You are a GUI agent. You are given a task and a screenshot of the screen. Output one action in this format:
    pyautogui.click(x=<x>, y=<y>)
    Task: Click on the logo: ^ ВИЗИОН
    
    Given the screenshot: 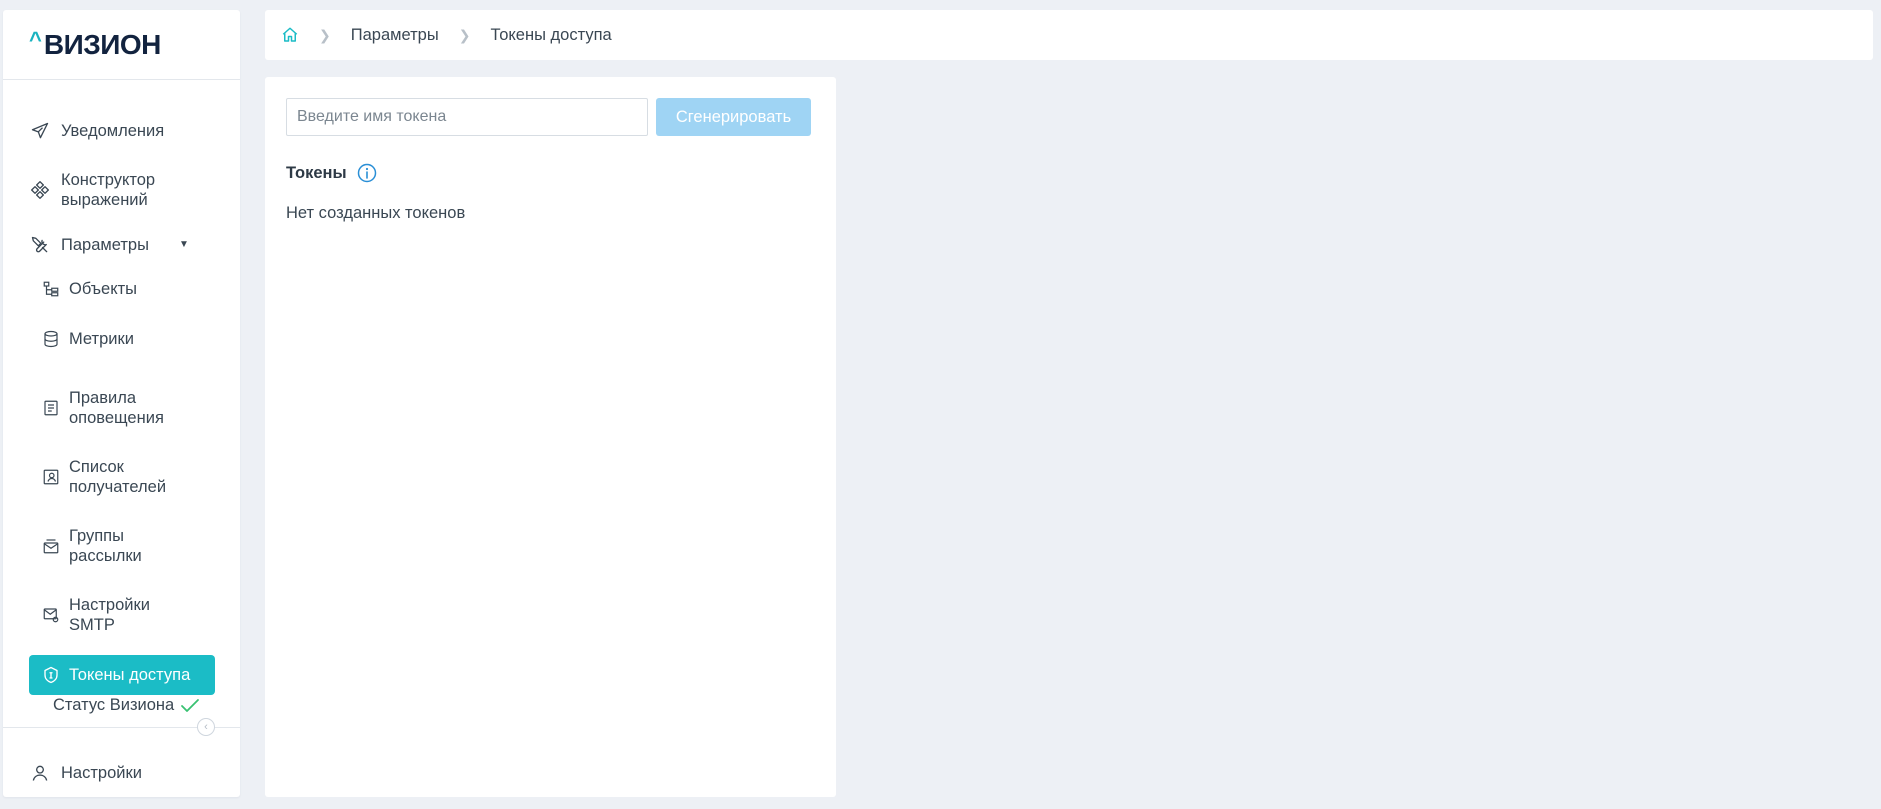 What is the action you would take?
    pyautogui.click(x=121, y=45)
    